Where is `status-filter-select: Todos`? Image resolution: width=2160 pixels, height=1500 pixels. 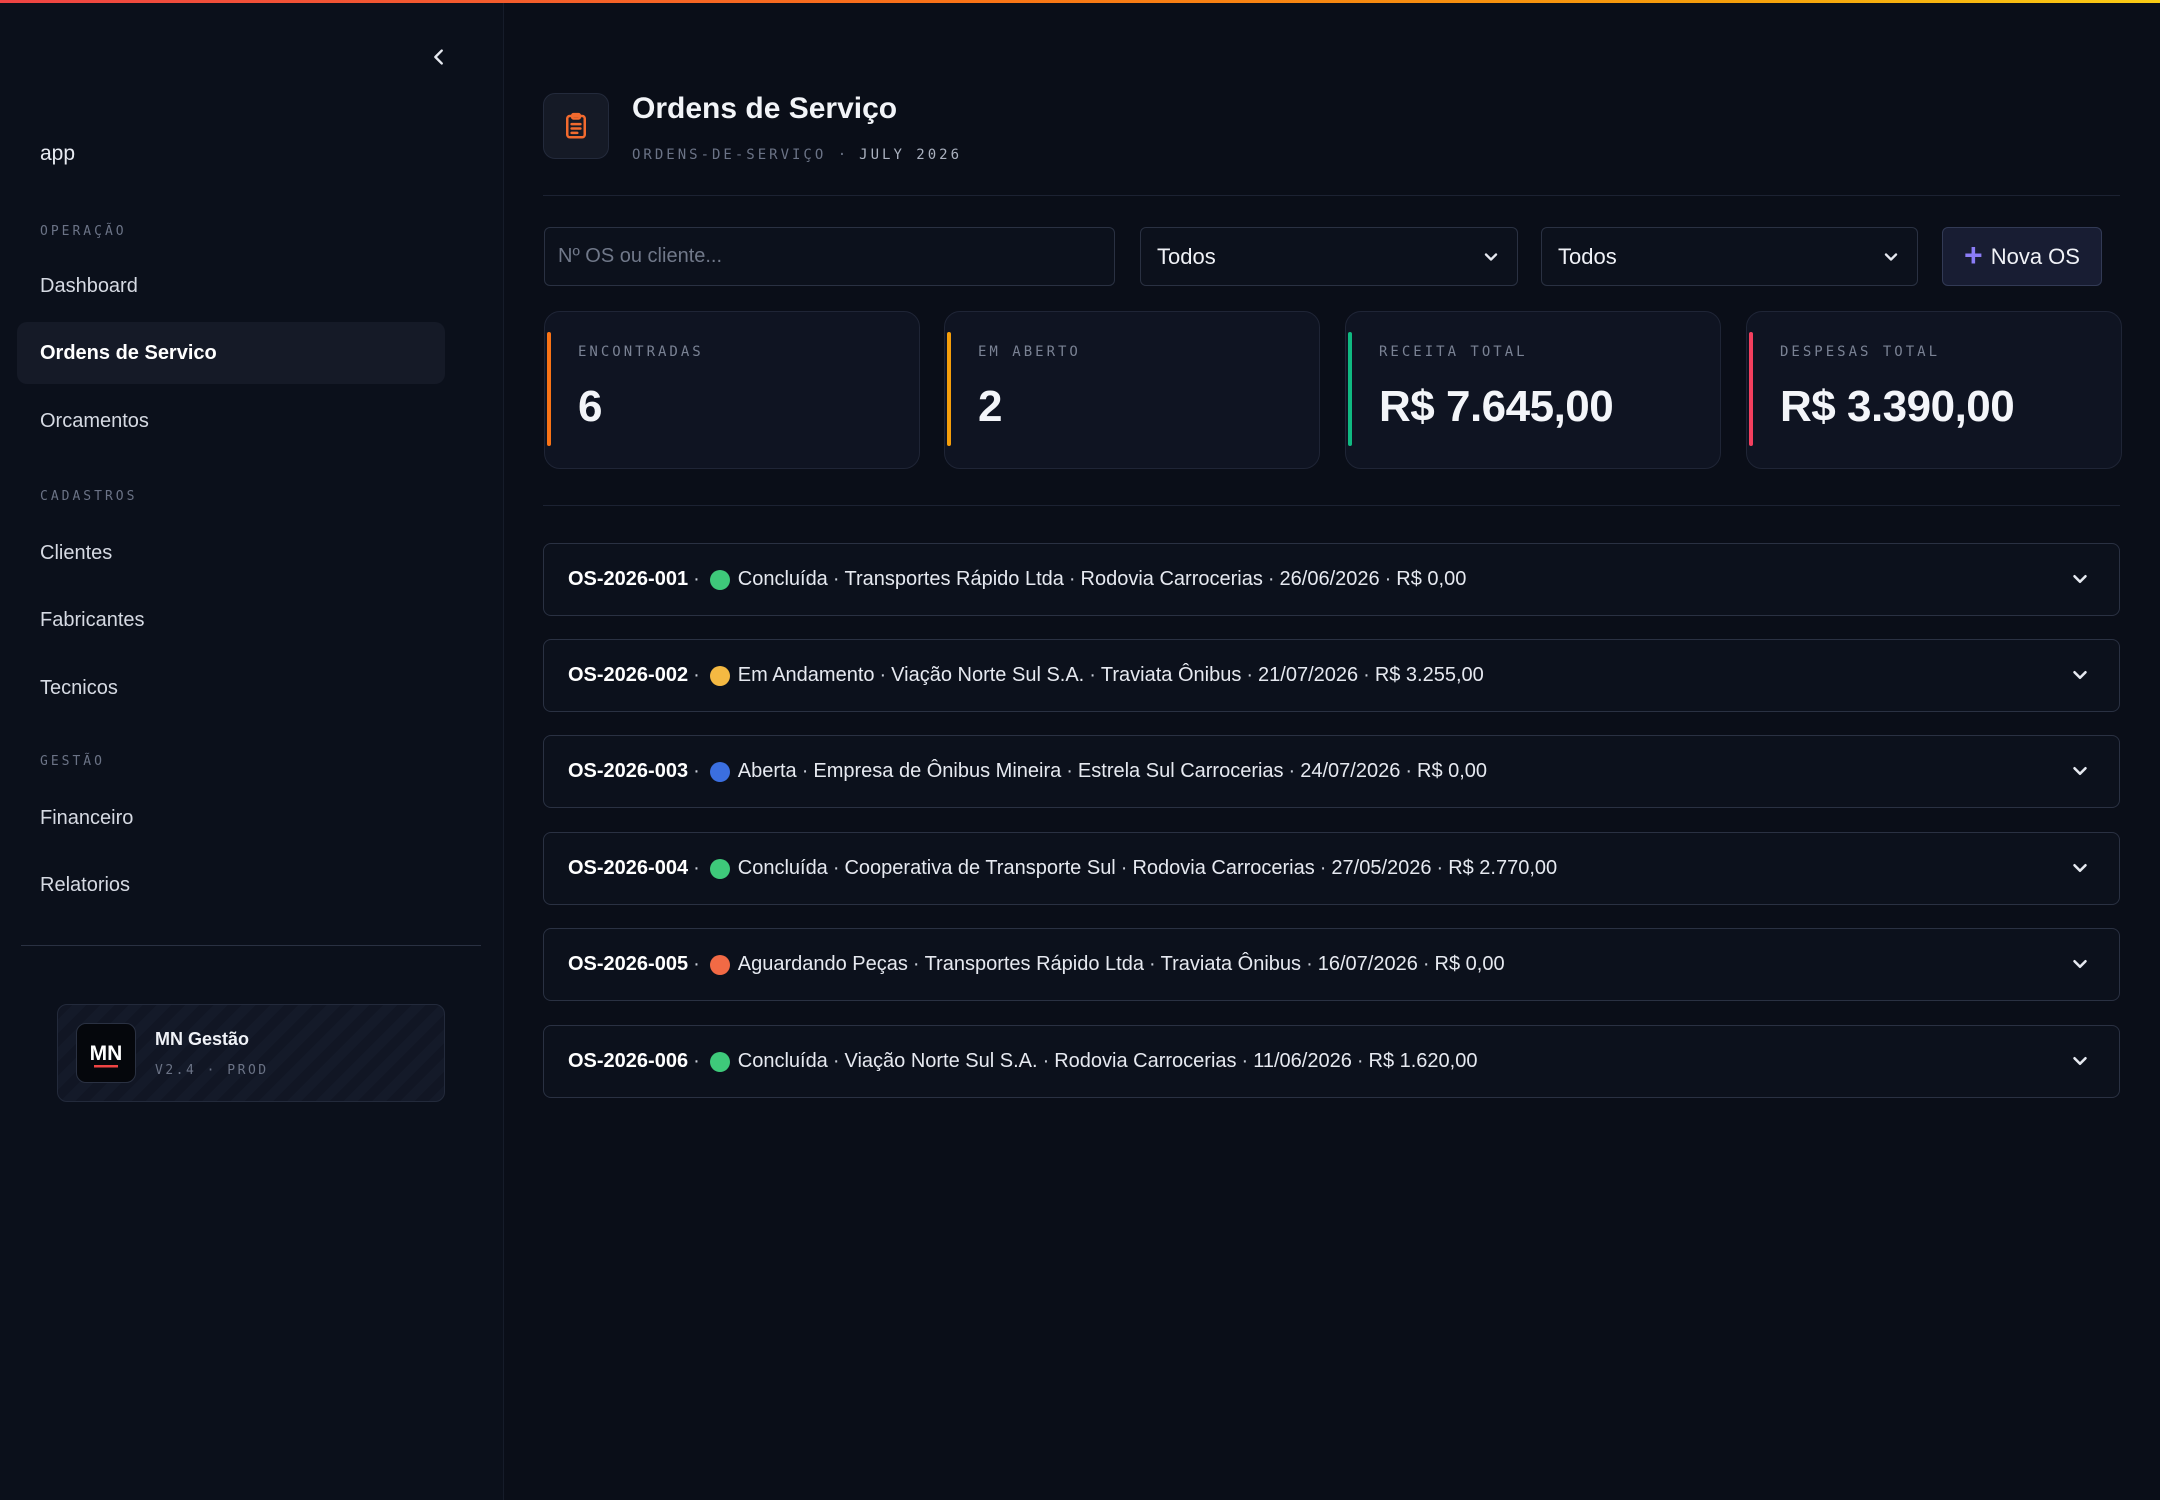 status-filter-select: Todos is located at coordinates (1329, 256).